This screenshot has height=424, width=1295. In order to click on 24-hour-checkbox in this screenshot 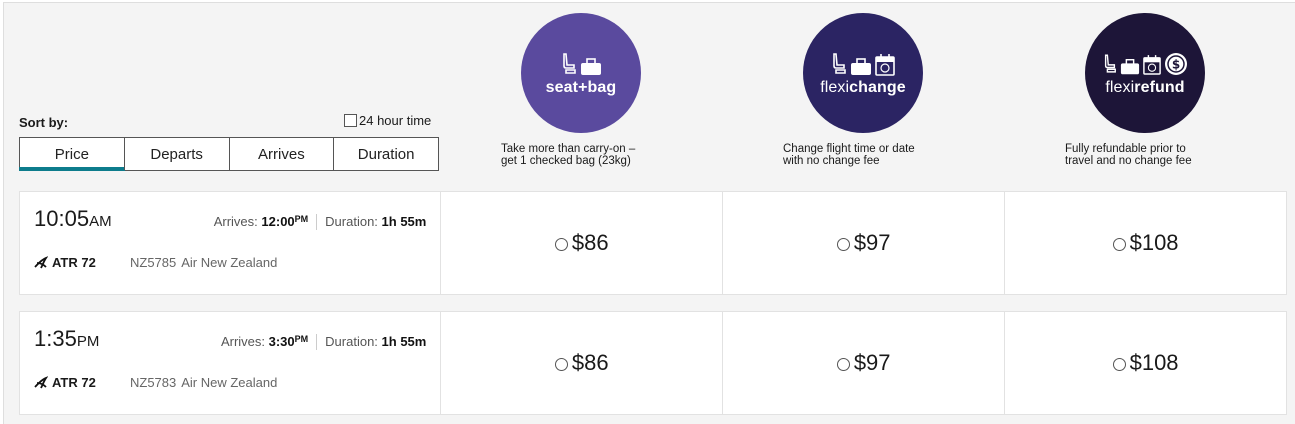, I will do `click(350, 120)`.